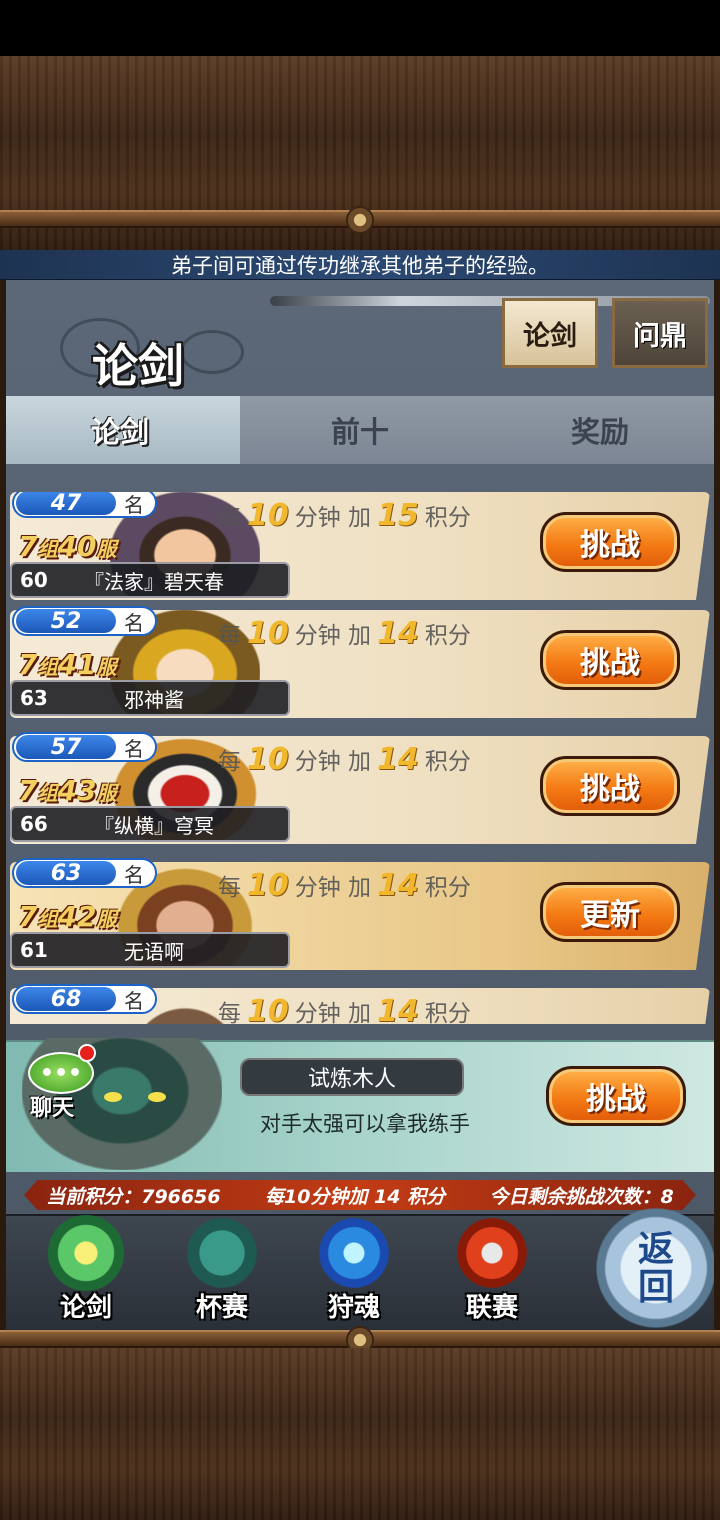 This screenshot has width=720, height=1520. Describe the element at coordinates (87, 1053) in the screenshot. I see `notification-dot-icon` at that location.